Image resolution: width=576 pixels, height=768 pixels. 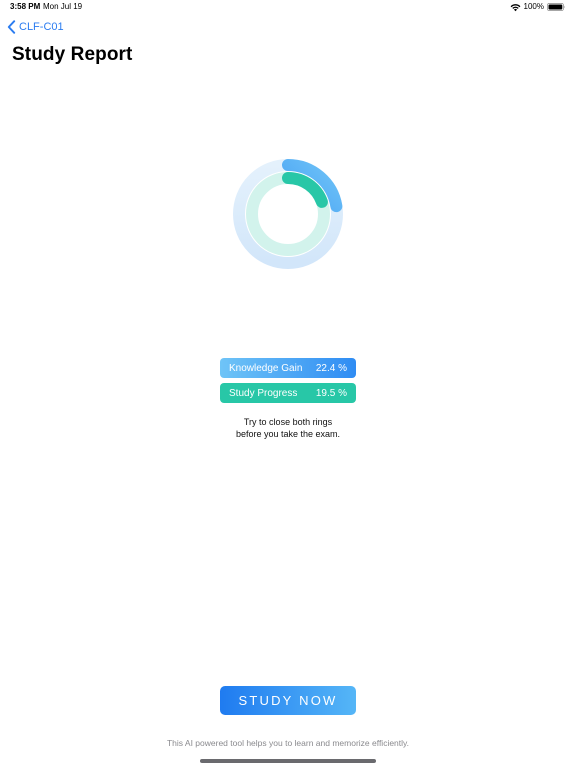 What do you see at coordinates (288, 214) in the screenshot?
I see `progress-rings` at bounding box center [288, 214].